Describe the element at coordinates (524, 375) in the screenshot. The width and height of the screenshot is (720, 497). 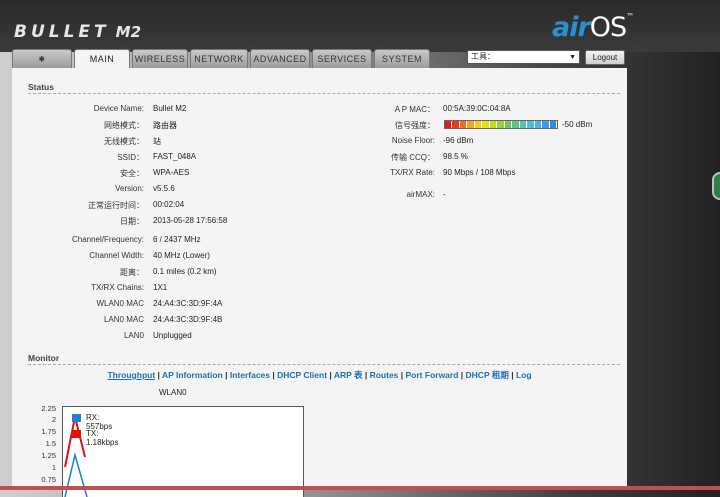
I see `monitor-link: Log` at that location.